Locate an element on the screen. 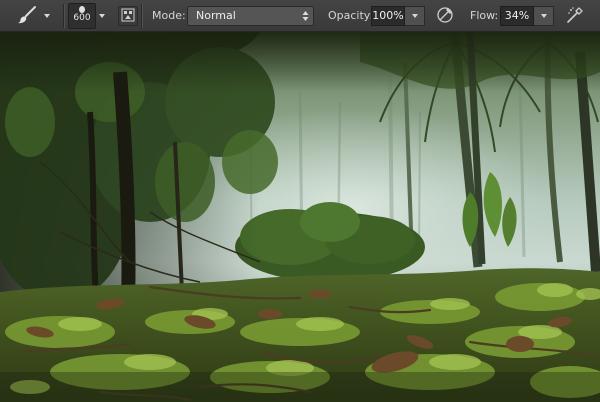 This screenshot has width=600, height=402. pressure-opacity-icon is located at coordinates (445, 16).